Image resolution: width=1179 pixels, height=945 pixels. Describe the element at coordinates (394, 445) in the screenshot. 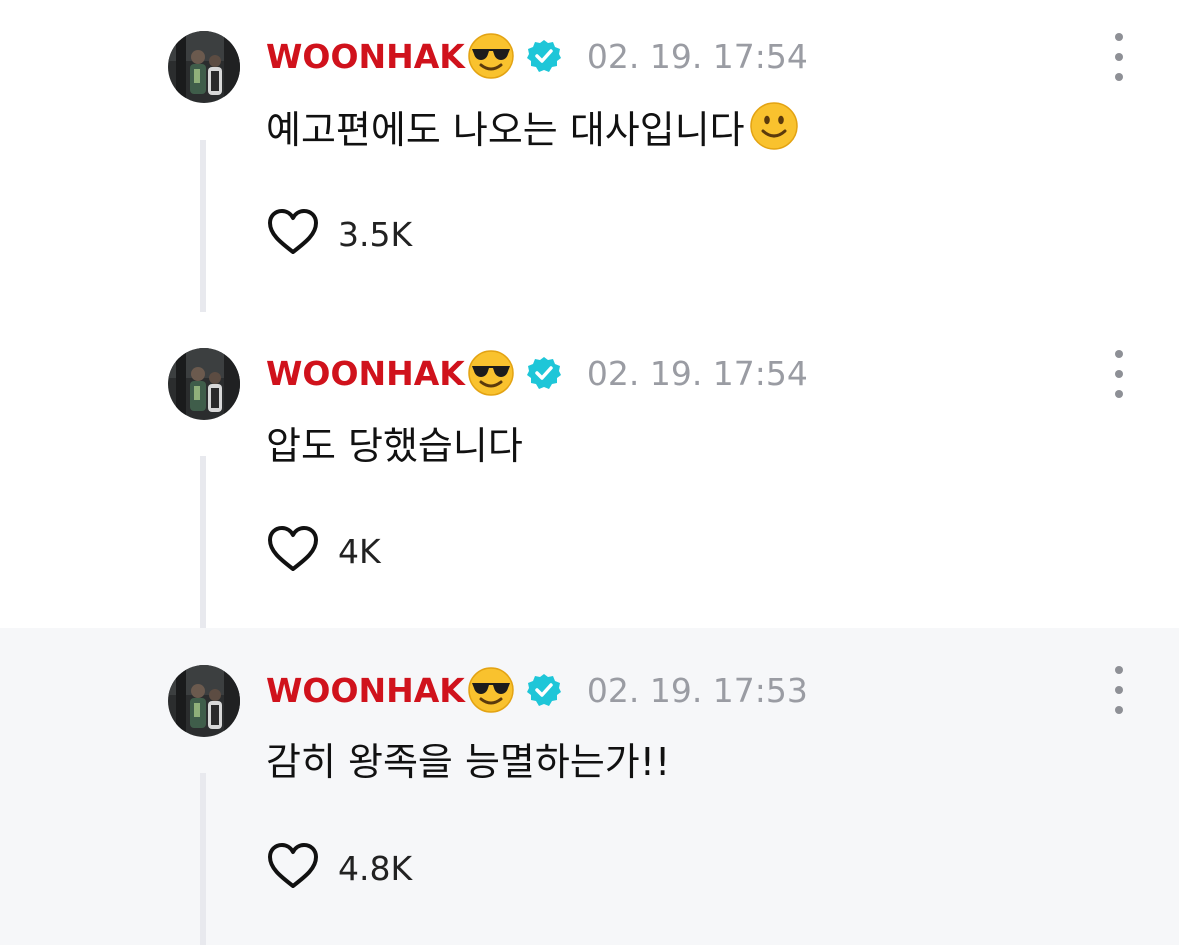

I see `comment-text-content: 압도 당했습니다` at that location.